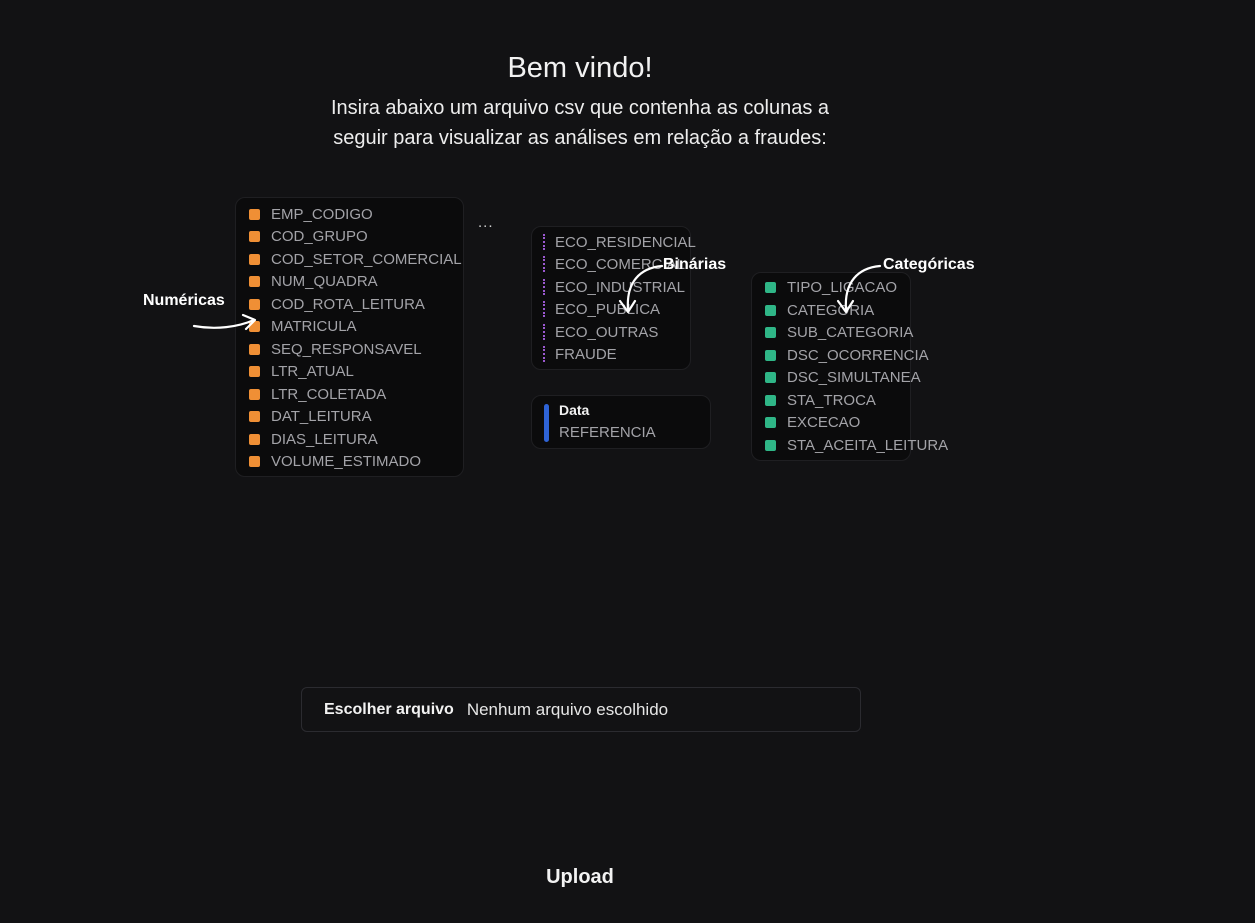 The image size is (1255, 923). Describe the element at coordinates (820, 400) in the screenshot. I see `categorical-column-item: STA_TROCA` at that location.